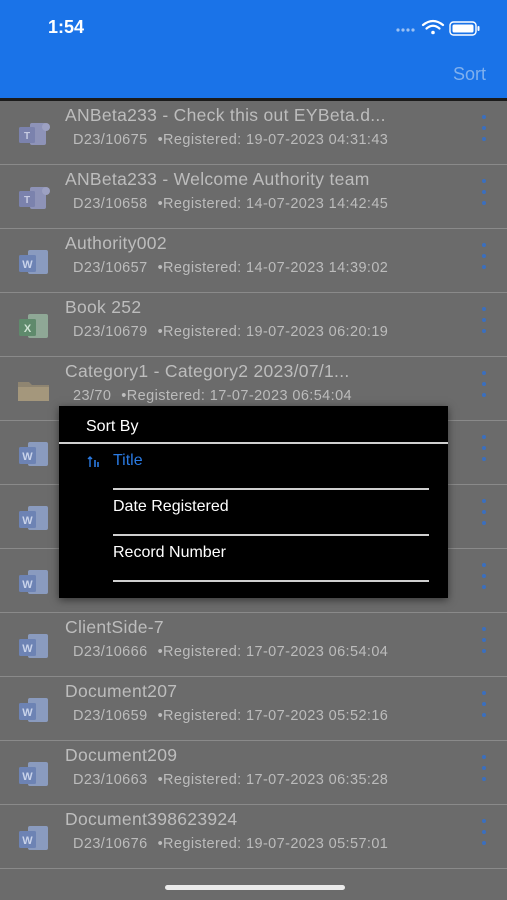 Image resolution: width=507 pixels, height=900 pixels. What do you see at coordinates (171, 506) in the screenshot?
I see `sort-option-label: Date Registered` at bounding box center [171, 506].